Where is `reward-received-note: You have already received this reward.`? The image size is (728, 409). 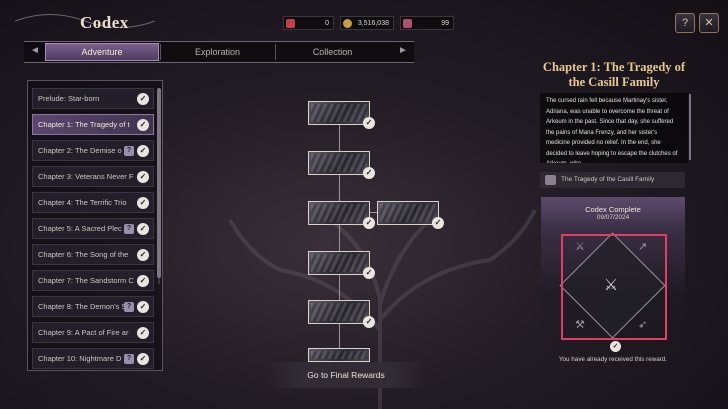 reward-received-note: You have already received this reward. is located at coordinates (613, 359).